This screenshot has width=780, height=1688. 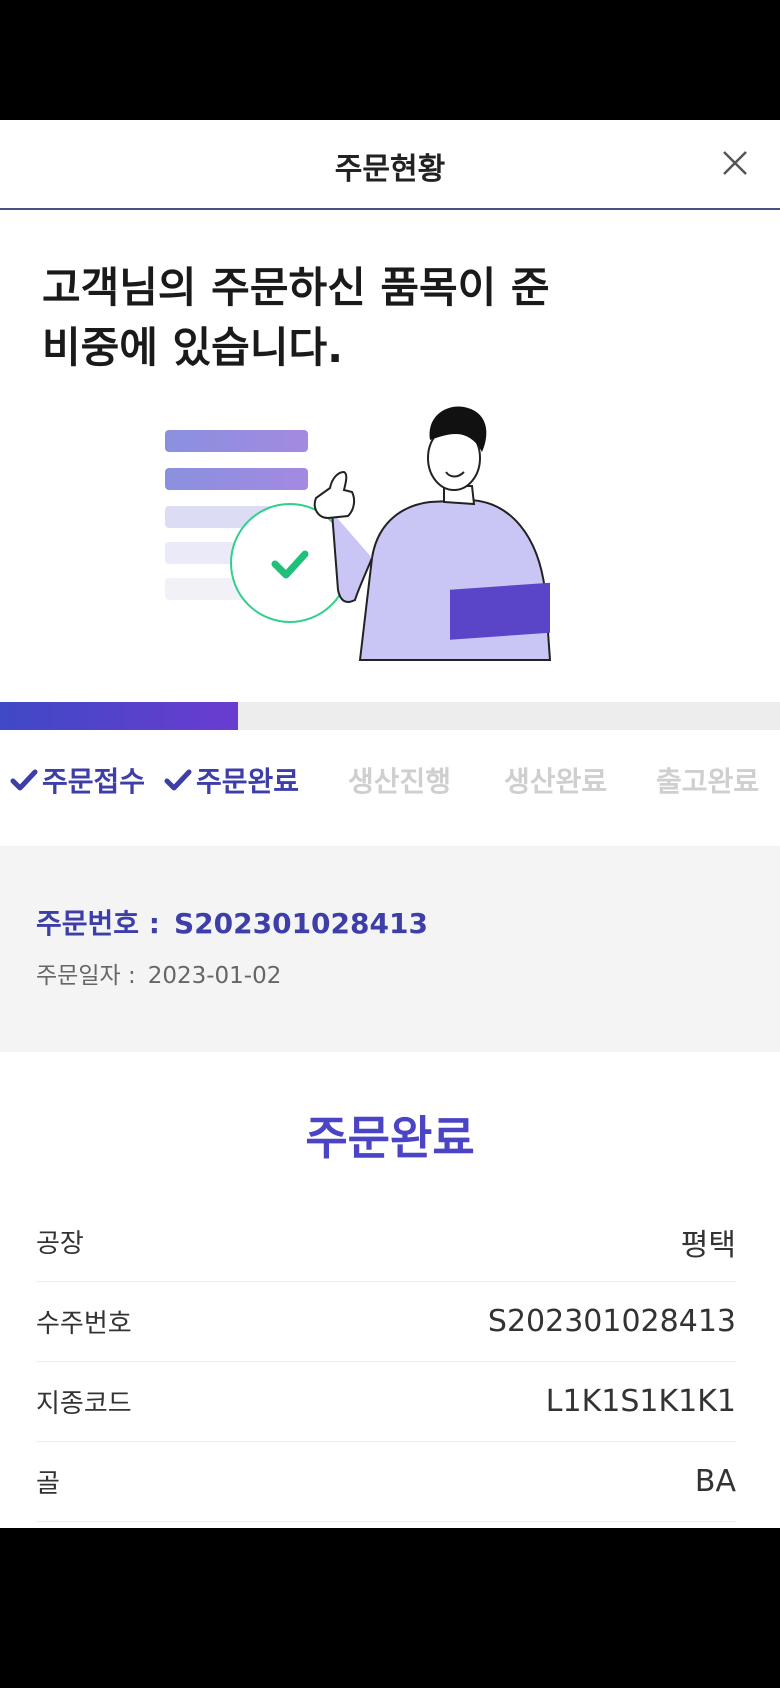 I want to click on step-order-received: 주문접수, so click(x=77, y=780).